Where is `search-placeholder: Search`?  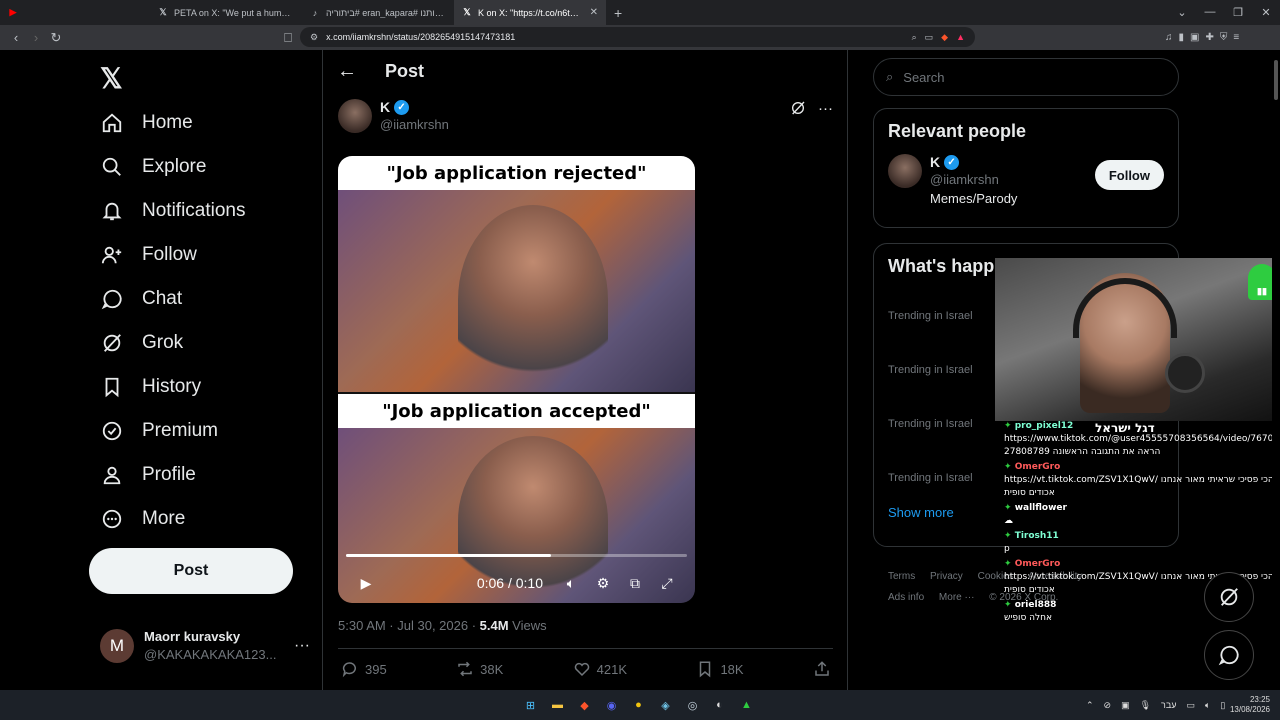
search-placeholder: Search is located at coordinates (924, 77).